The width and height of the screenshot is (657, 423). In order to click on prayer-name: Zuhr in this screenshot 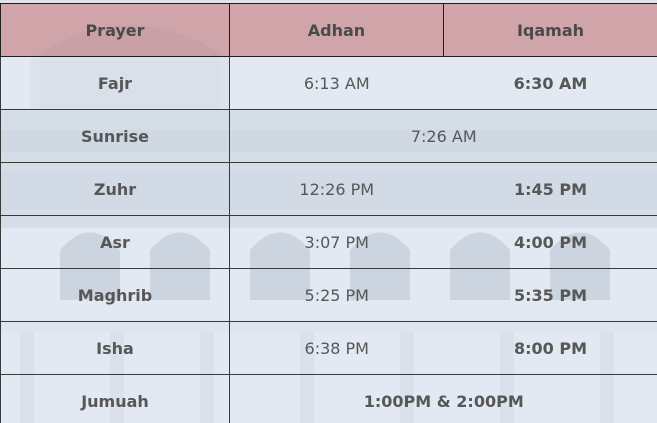, I will do `click(115, 189)`.